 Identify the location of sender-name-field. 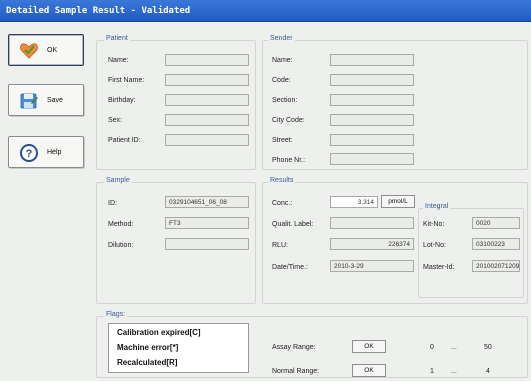
(372, 60).